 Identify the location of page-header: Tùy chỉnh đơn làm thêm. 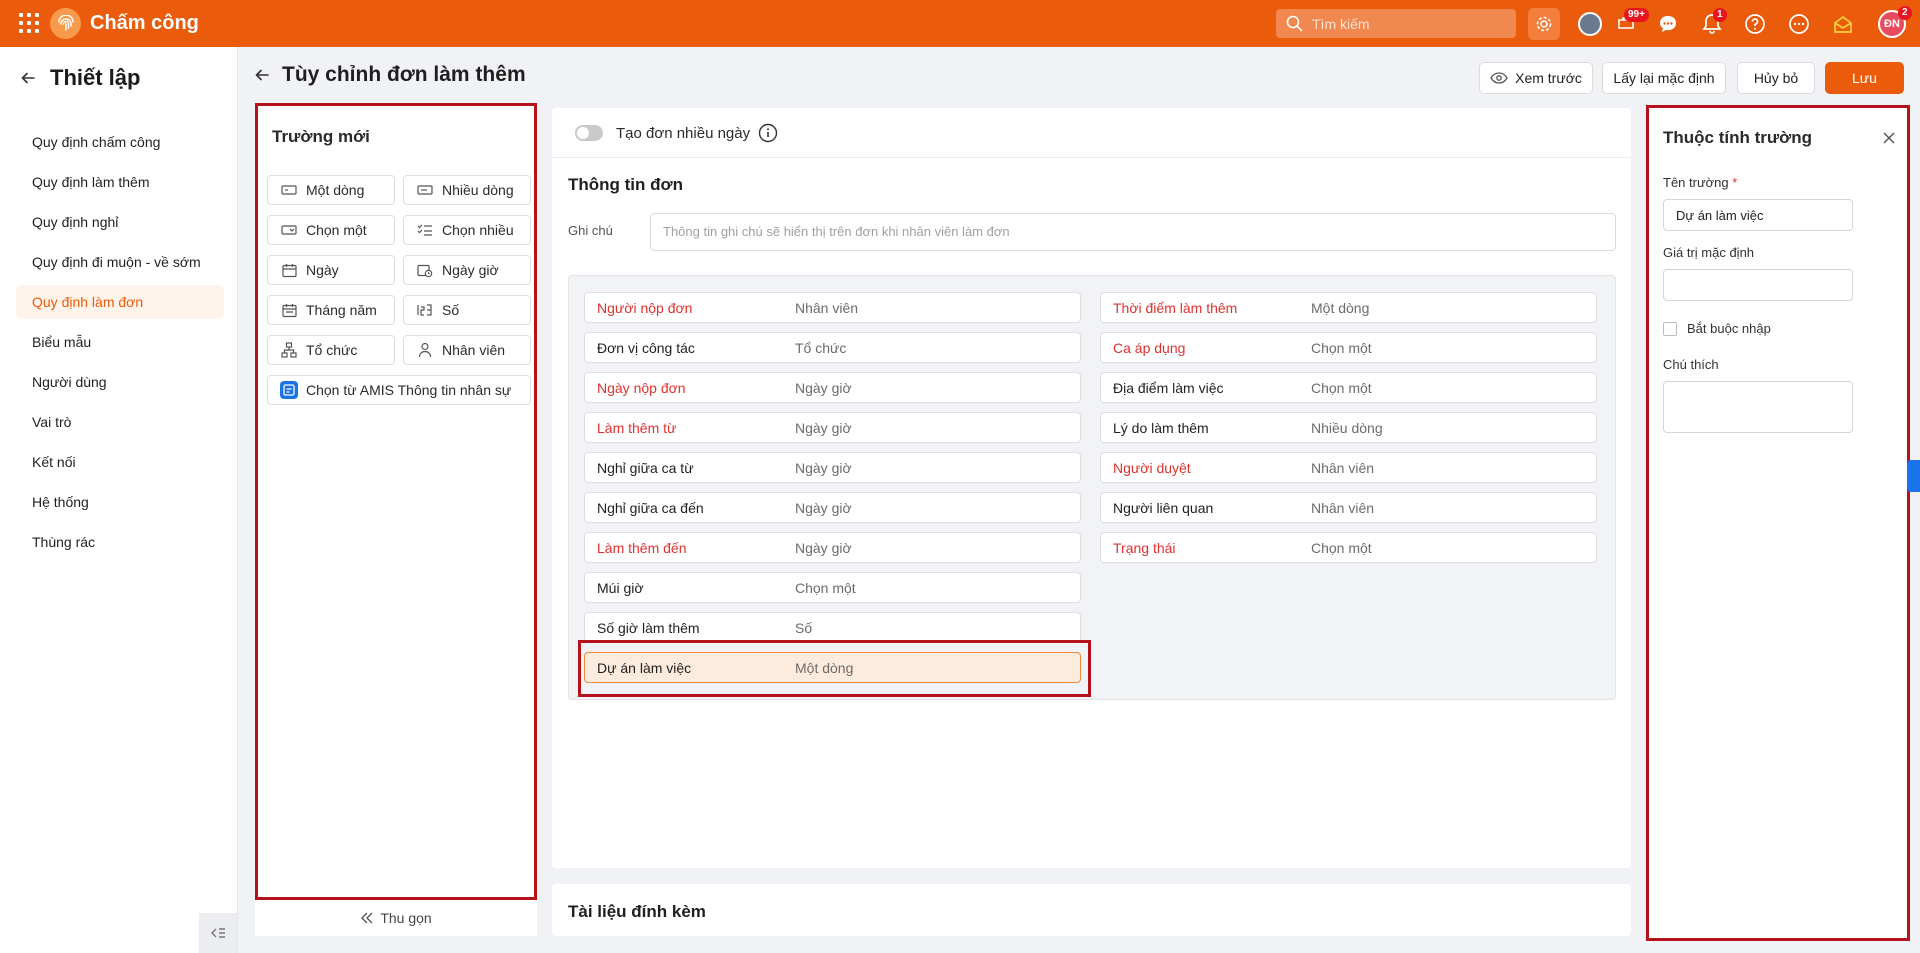
(390, 75).